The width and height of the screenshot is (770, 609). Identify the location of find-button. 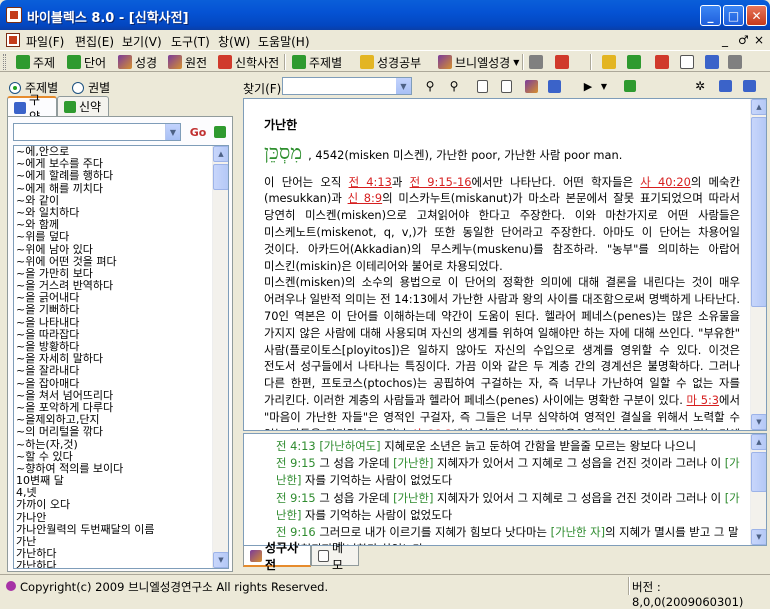
(735, 62).